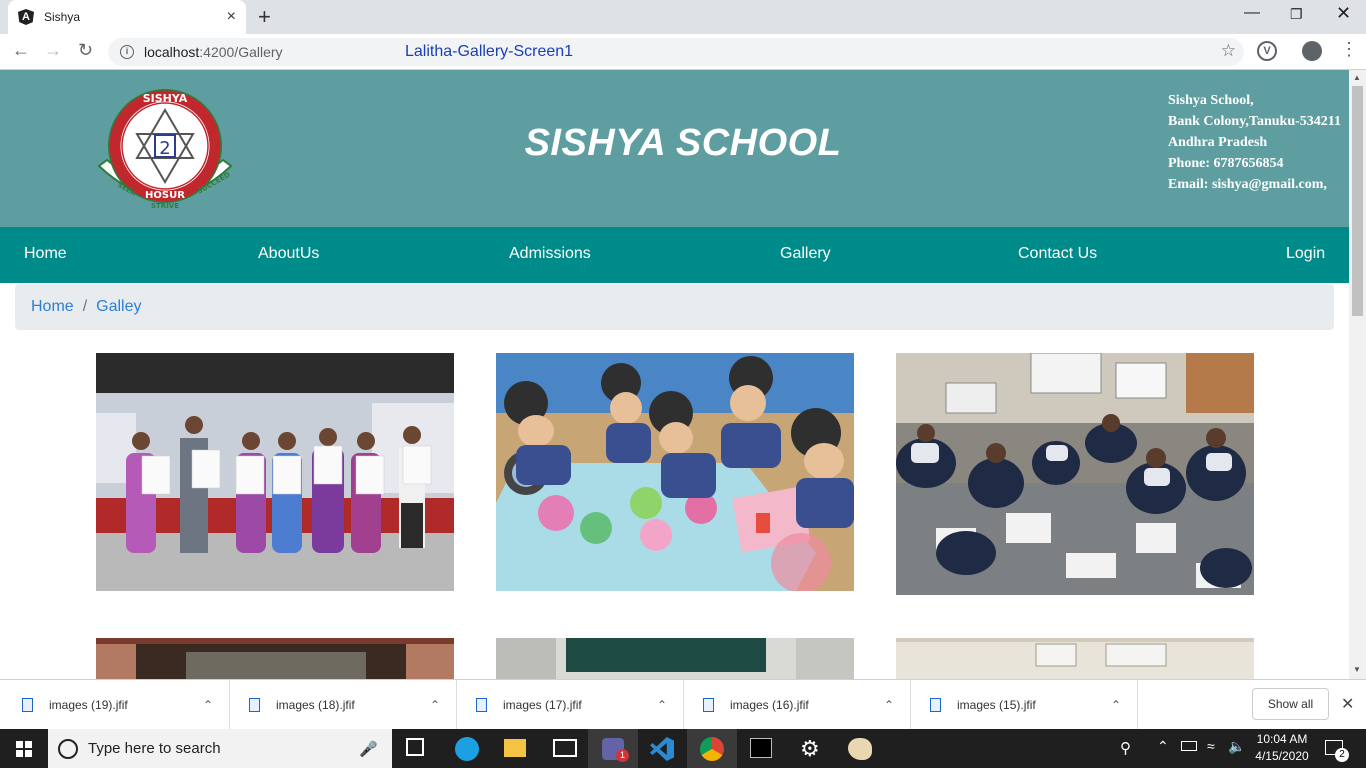  I want to click on svg-text: SISHYA, so click(165, 98).